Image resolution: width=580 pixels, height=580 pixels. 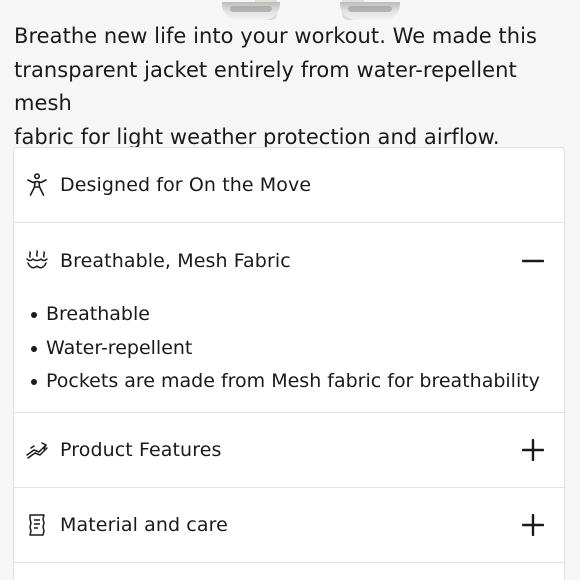 I want to click on accordion-item-label: Material and care, so click(x=144, y=524).